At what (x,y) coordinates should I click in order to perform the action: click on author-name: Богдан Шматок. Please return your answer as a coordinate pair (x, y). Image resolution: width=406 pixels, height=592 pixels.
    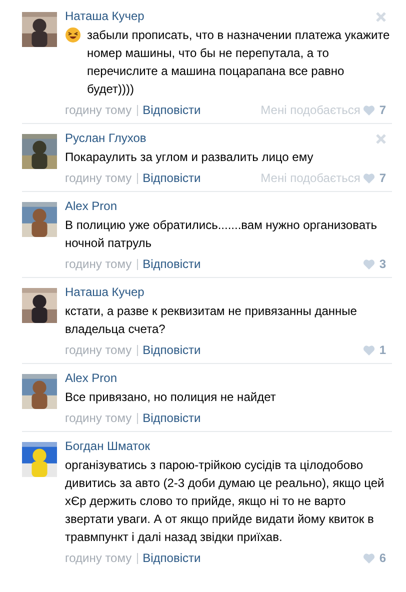
    Looking at the image, I should click on (107, 446).